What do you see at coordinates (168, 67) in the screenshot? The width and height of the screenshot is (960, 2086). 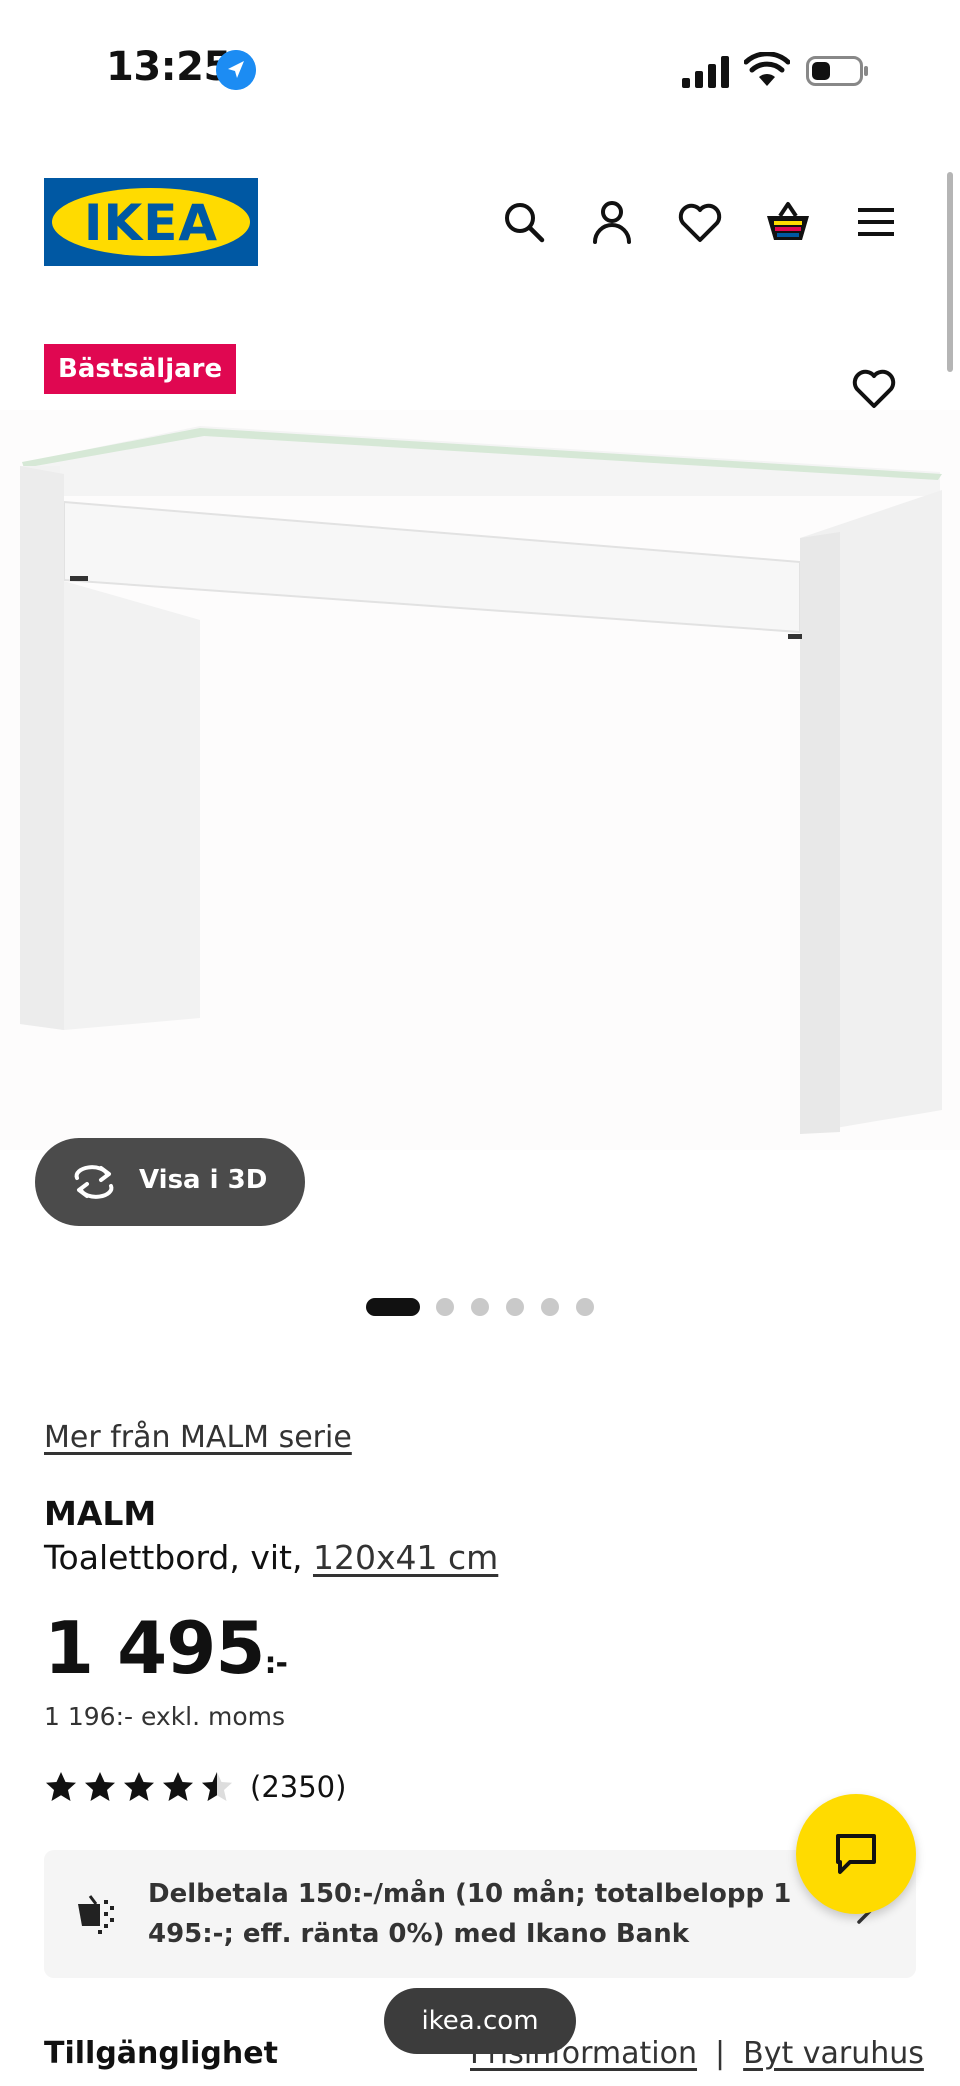 I see `status-time: 13:25` at bounding box center [168, 67].